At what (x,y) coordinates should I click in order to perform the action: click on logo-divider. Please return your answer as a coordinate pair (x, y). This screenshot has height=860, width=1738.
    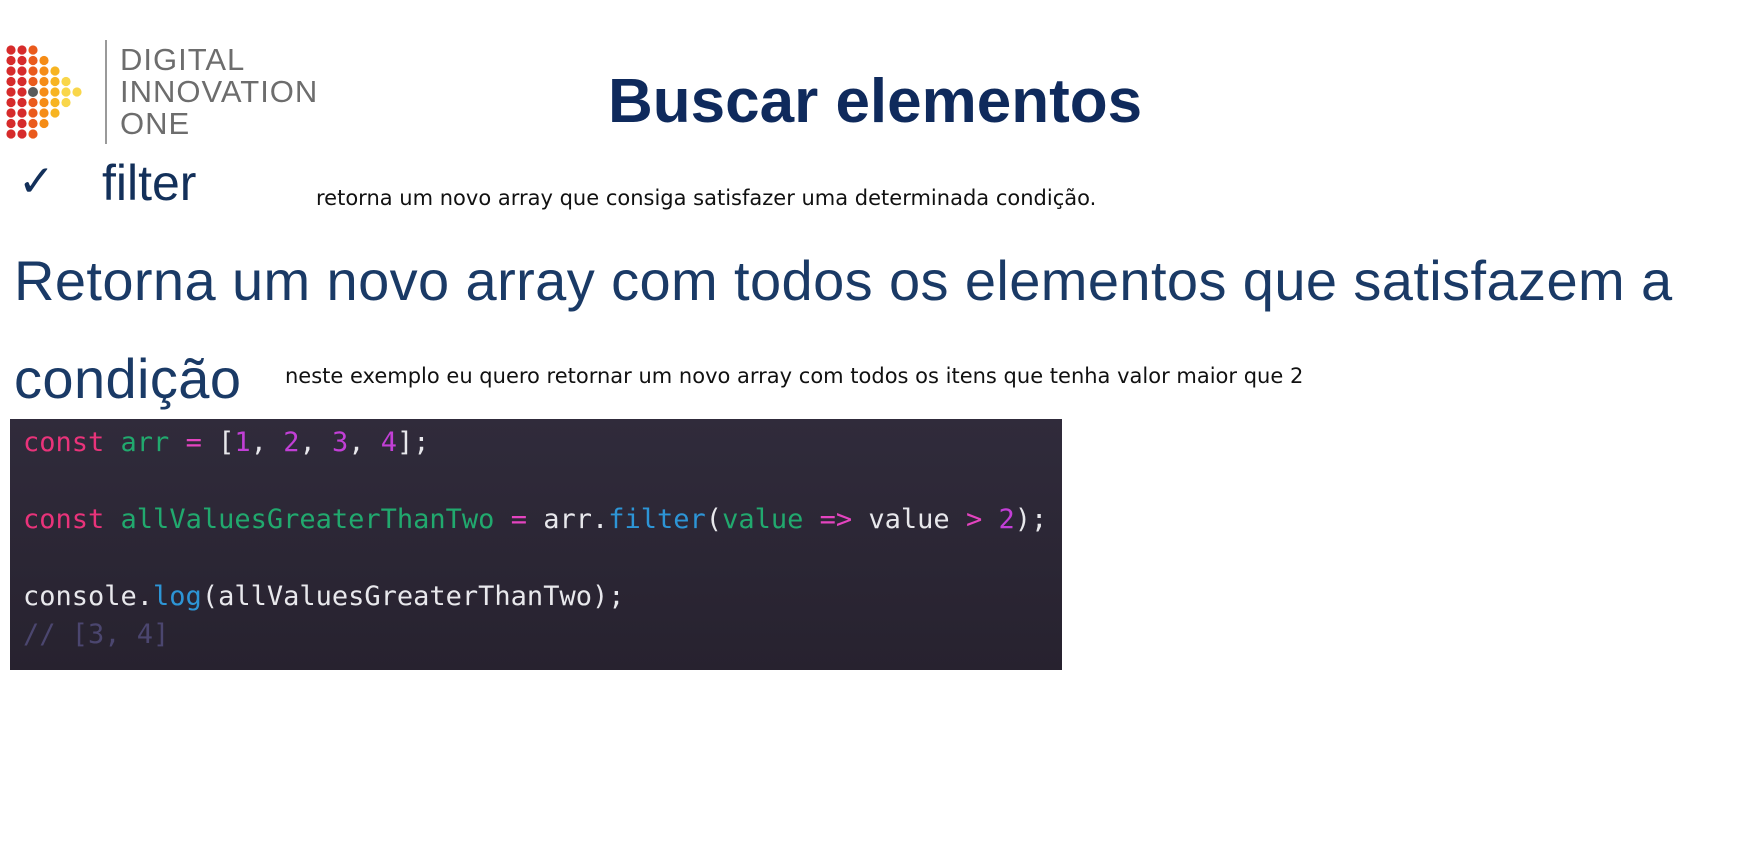
    Looking at the image, I should click on (106, 92).